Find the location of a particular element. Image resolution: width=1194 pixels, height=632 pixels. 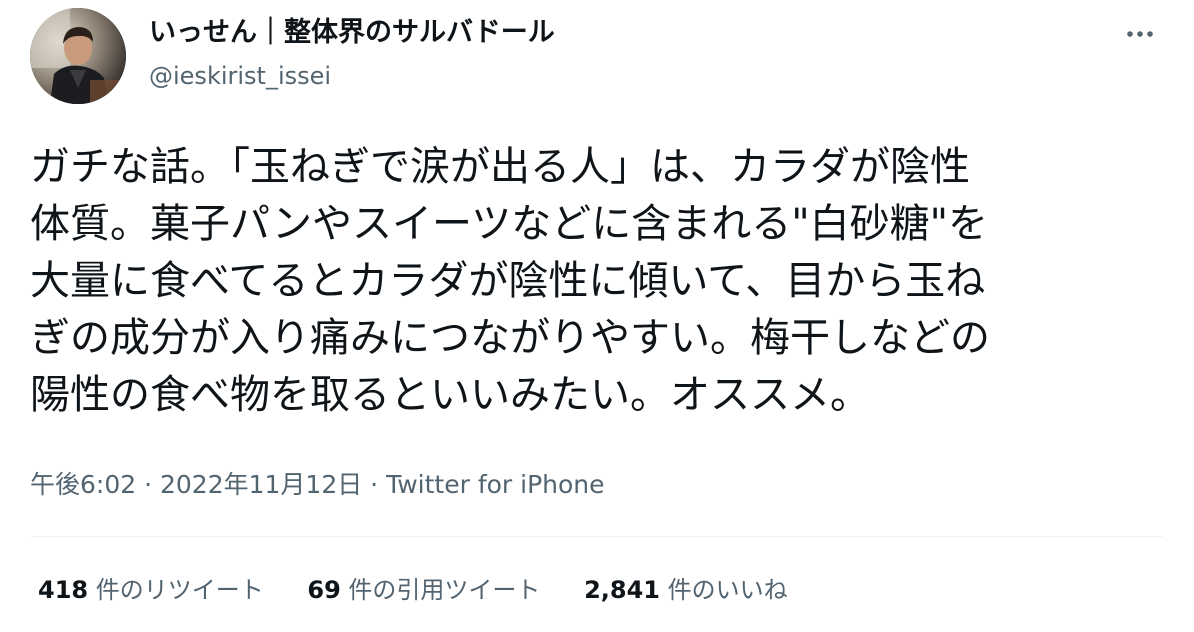

engagement-stats: 418 件のリツイート 69 件の引用ツイート 2,841 件のいいね is located at coordinates (431, 590).